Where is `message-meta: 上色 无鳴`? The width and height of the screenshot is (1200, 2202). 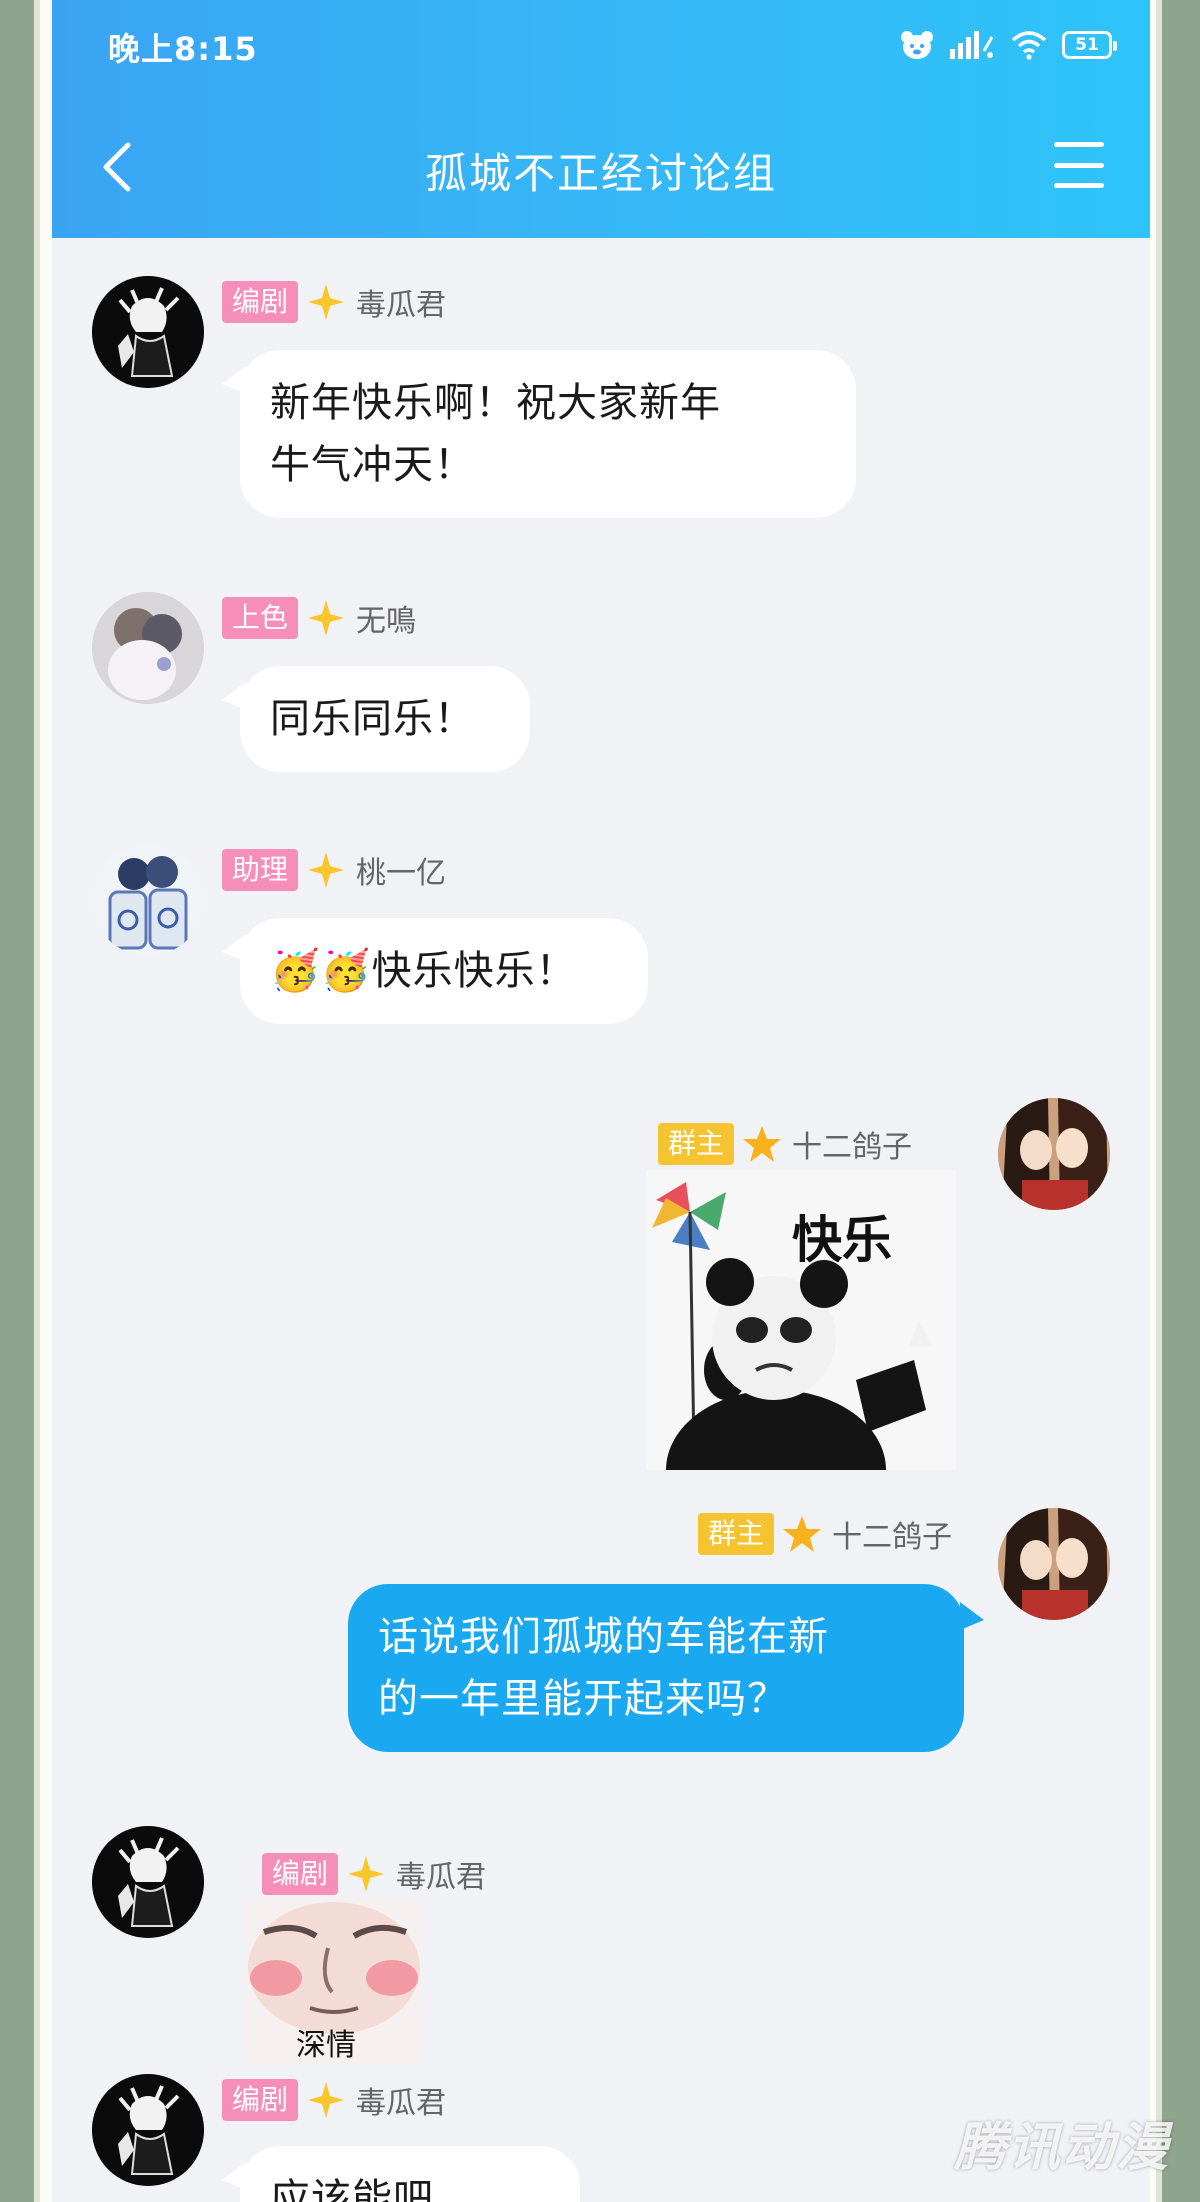 message-meta: 上色 无鳴 is located at coordinates (319, 618).